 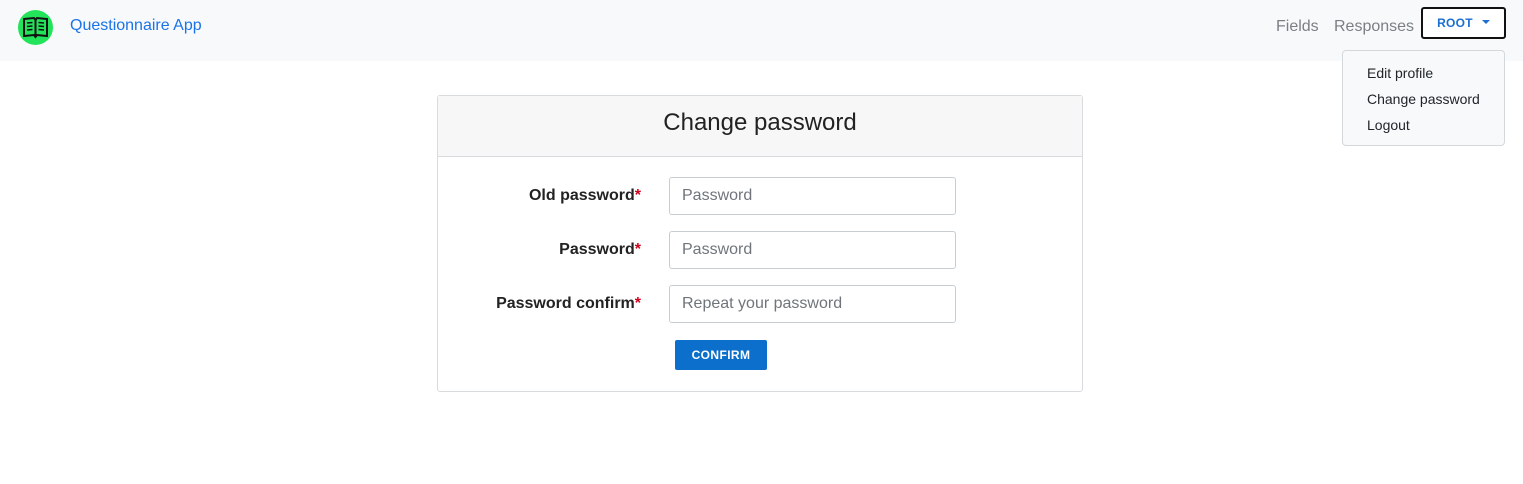 I want to click on brand-link: Questionnaire App, so click(x=136, y=26).